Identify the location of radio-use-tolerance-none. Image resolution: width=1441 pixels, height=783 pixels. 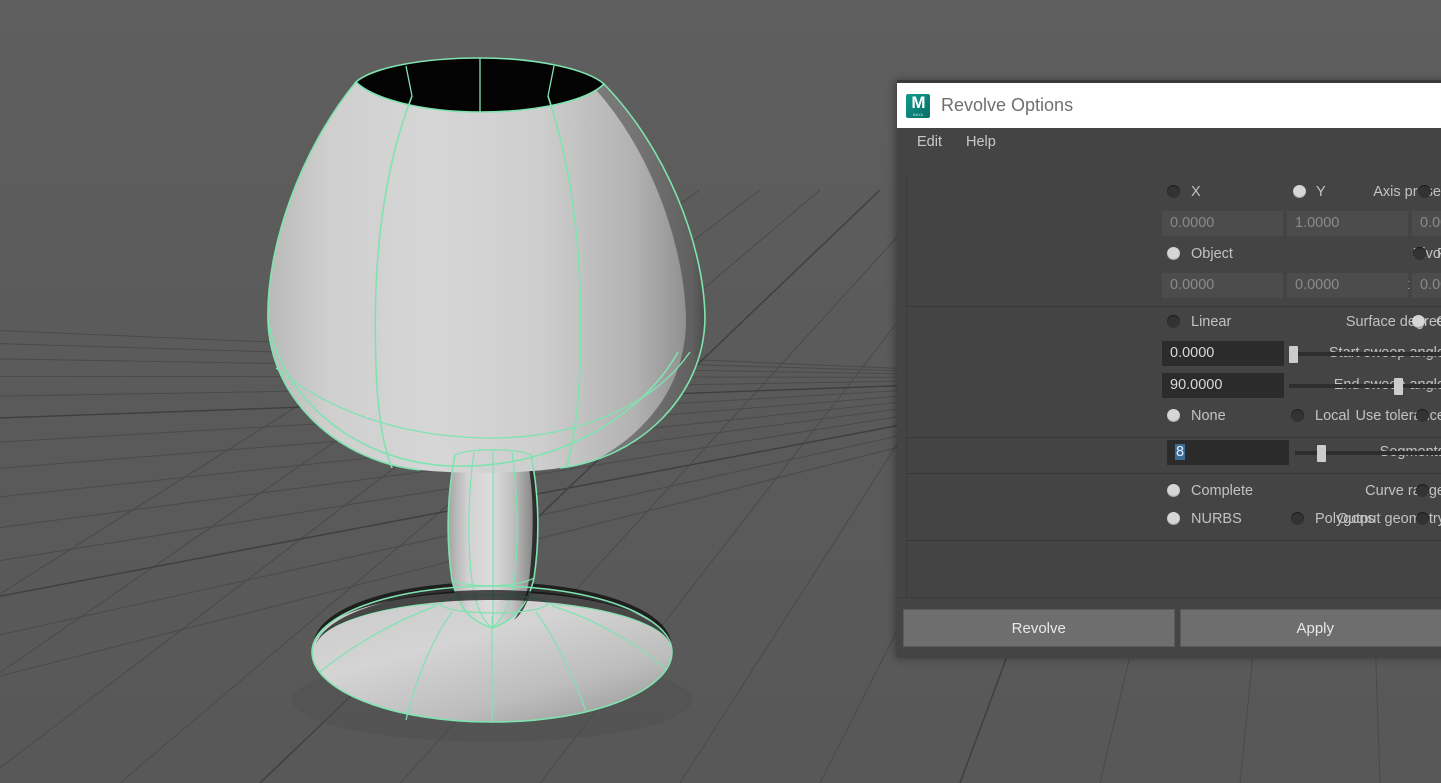
(1173, 415).